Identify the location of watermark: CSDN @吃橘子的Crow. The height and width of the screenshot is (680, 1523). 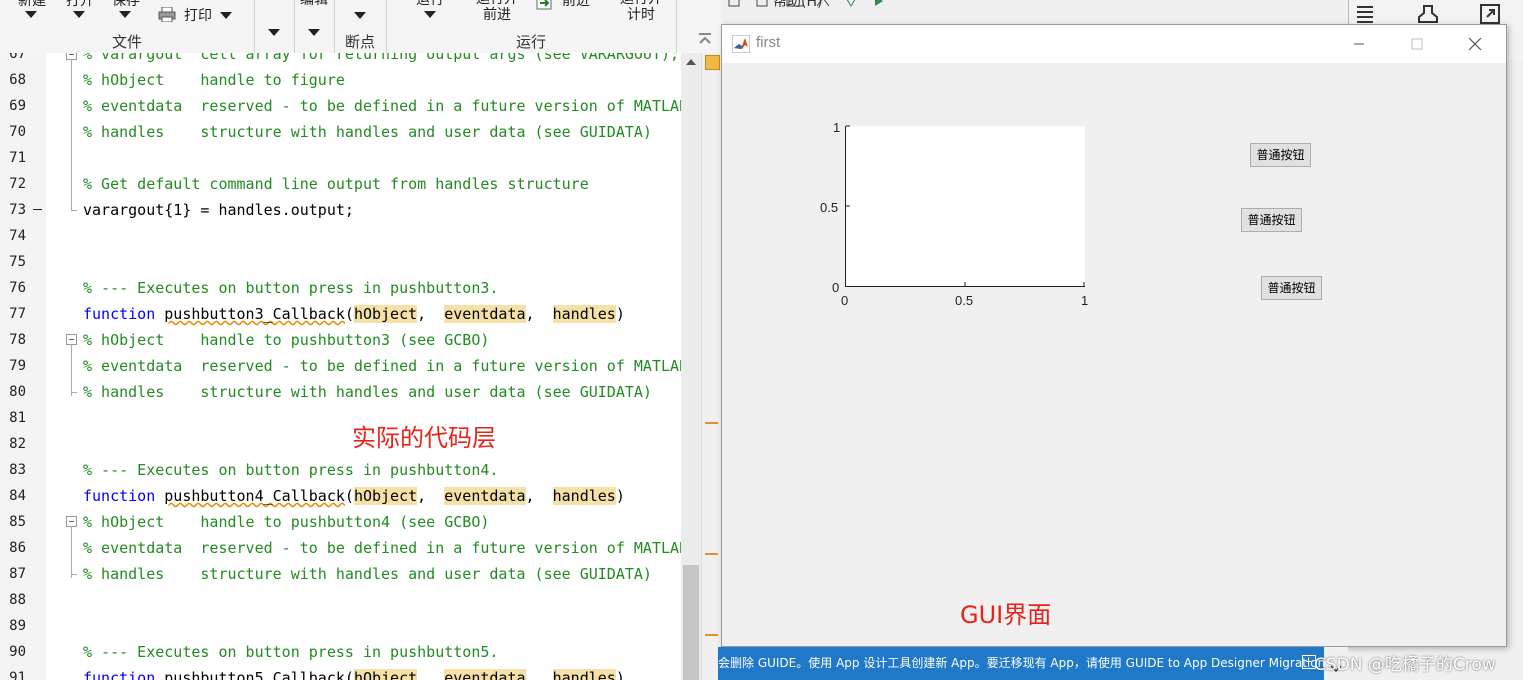
(1405, 665).